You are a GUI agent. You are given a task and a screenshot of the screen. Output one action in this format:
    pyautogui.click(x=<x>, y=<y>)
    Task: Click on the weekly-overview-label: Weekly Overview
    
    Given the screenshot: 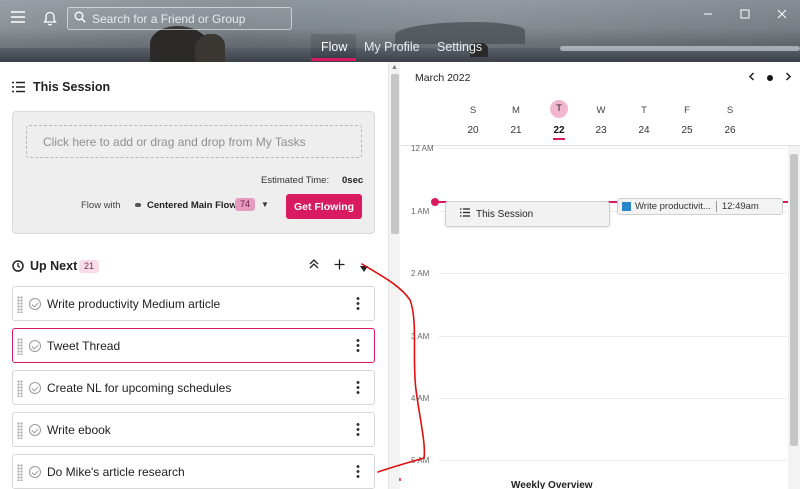 What is the action you would take?
    pyautogui.click(x=552, y=484)
    